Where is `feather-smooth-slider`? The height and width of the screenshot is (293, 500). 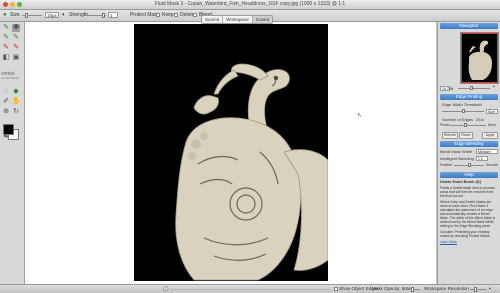
feather-smooth-slider is located at coordinates (469, 165).